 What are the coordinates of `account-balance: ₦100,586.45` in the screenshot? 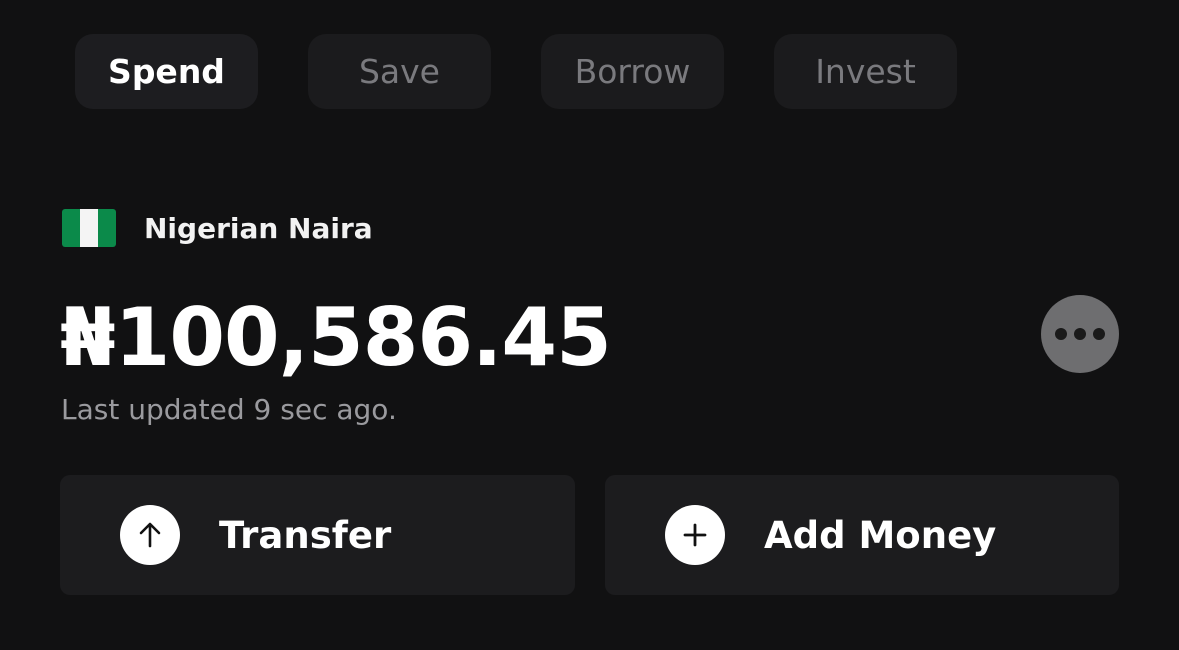 It's located at (336, 337).